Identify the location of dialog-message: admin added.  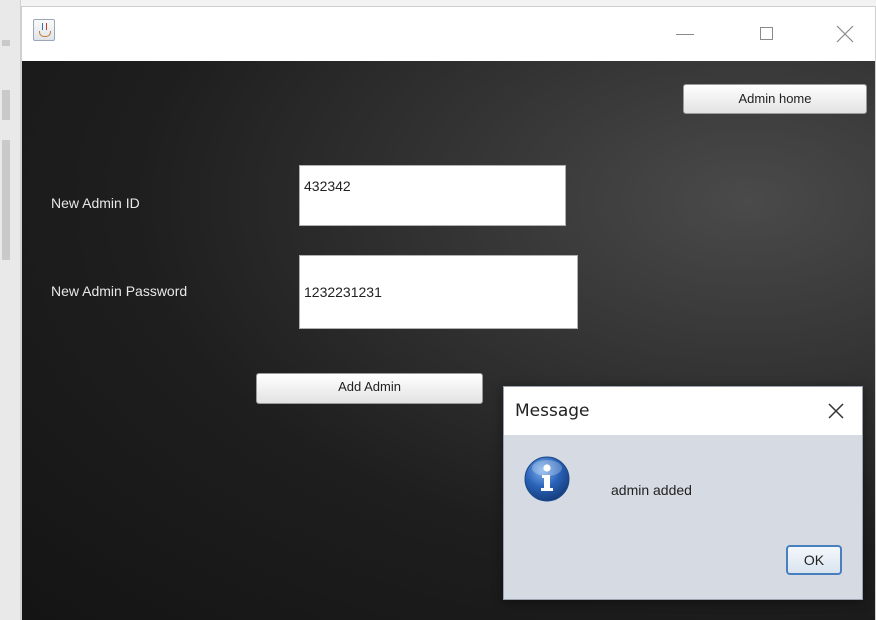
(651, 490).